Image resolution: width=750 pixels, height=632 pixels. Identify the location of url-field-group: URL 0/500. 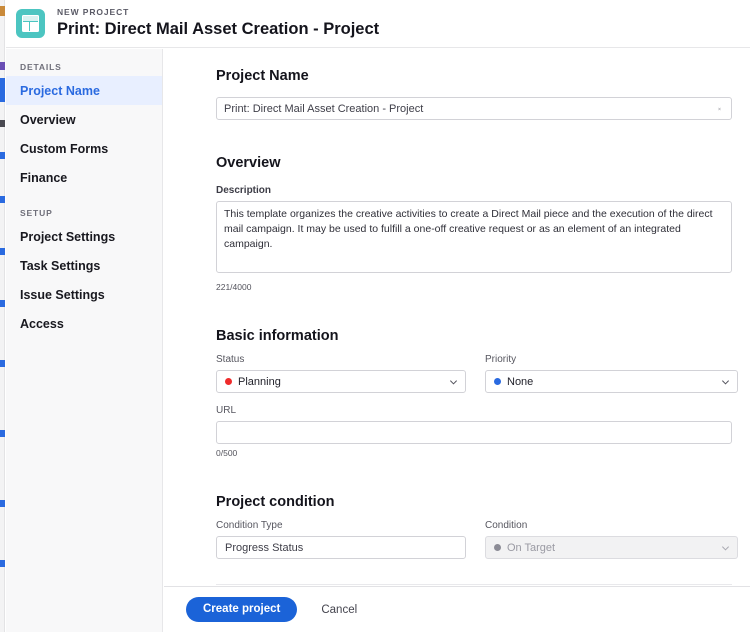
(474, 431).